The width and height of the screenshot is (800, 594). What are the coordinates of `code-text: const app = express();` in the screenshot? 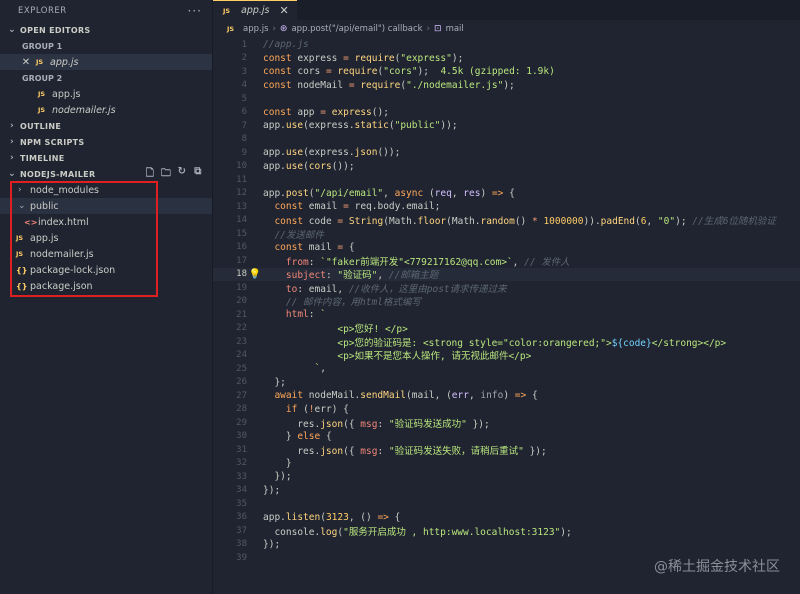 It's located at (326, 112).